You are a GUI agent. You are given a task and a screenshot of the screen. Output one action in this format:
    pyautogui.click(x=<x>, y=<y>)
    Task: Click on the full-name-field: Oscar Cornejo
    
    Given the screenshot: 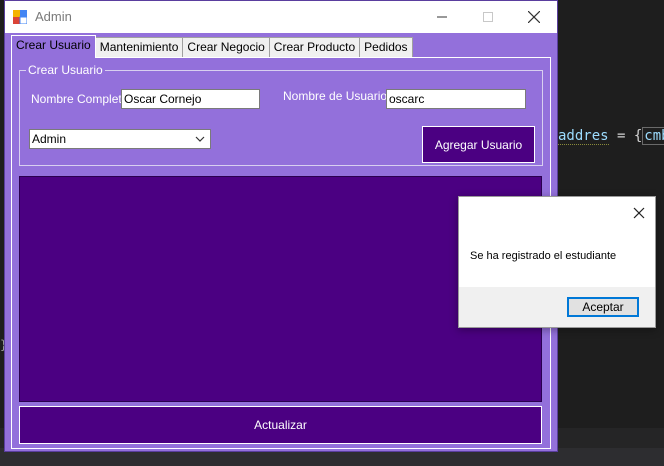 What is the action you would take?
    pyautogui.click(x=190, y=99)
    